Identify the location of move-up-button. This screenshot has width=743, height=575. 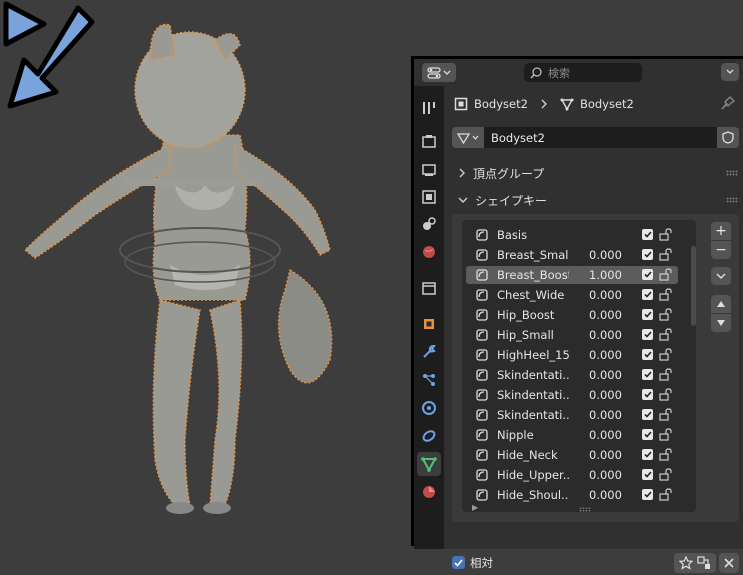
(721, 304).